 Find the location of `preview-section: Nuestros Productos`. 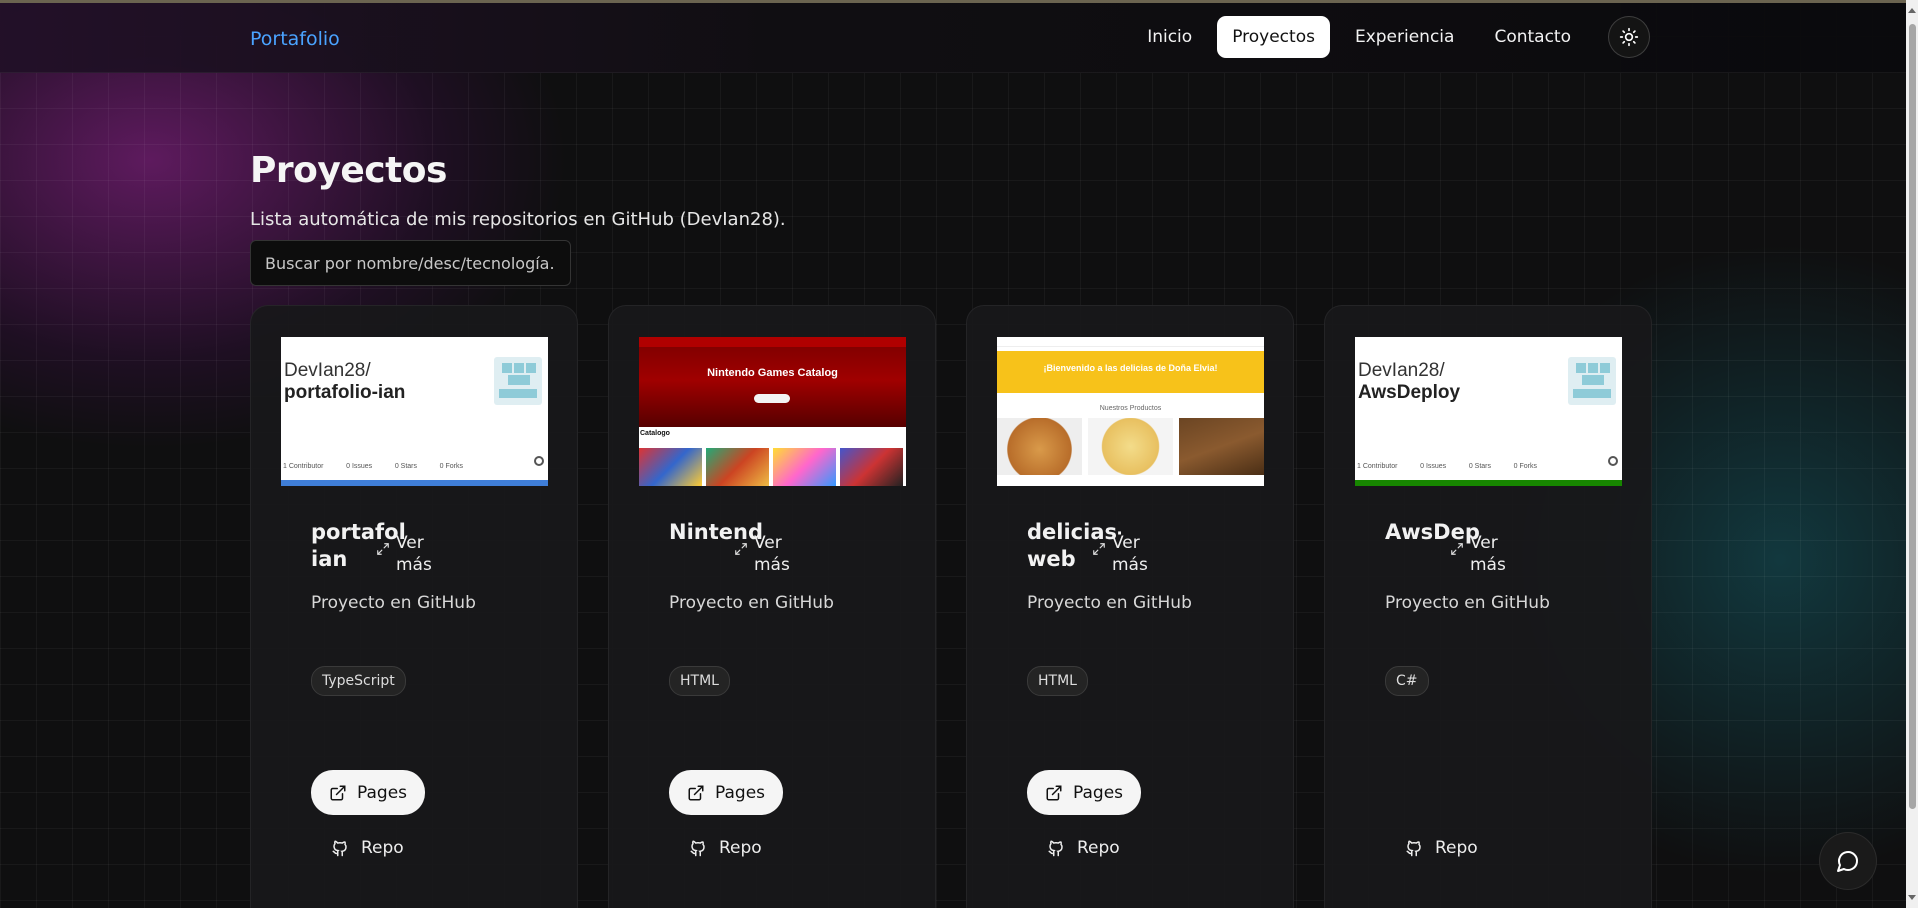

preview-section: Nuestros Productos is located at coordinates (1130, 408).